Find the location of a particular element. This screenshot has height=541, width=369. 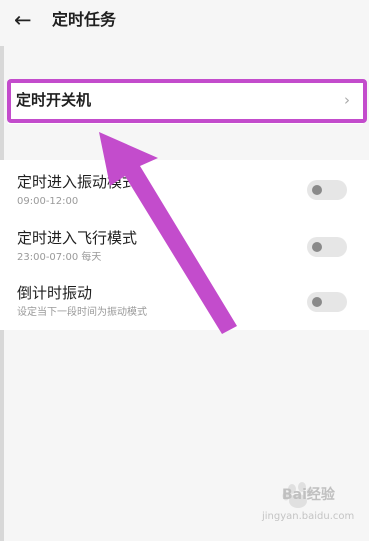

countdown-vibration-toggle is located at coordinates (327, 302).